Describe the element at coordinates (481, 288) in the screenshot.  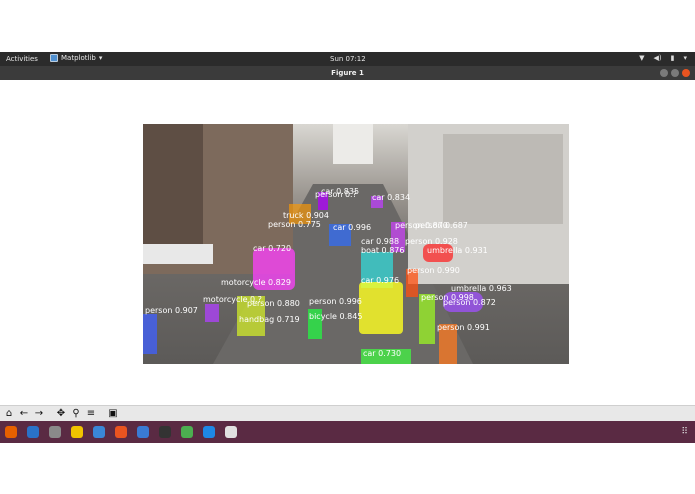
I see `detection-label: umbrella 0.963` at that location.